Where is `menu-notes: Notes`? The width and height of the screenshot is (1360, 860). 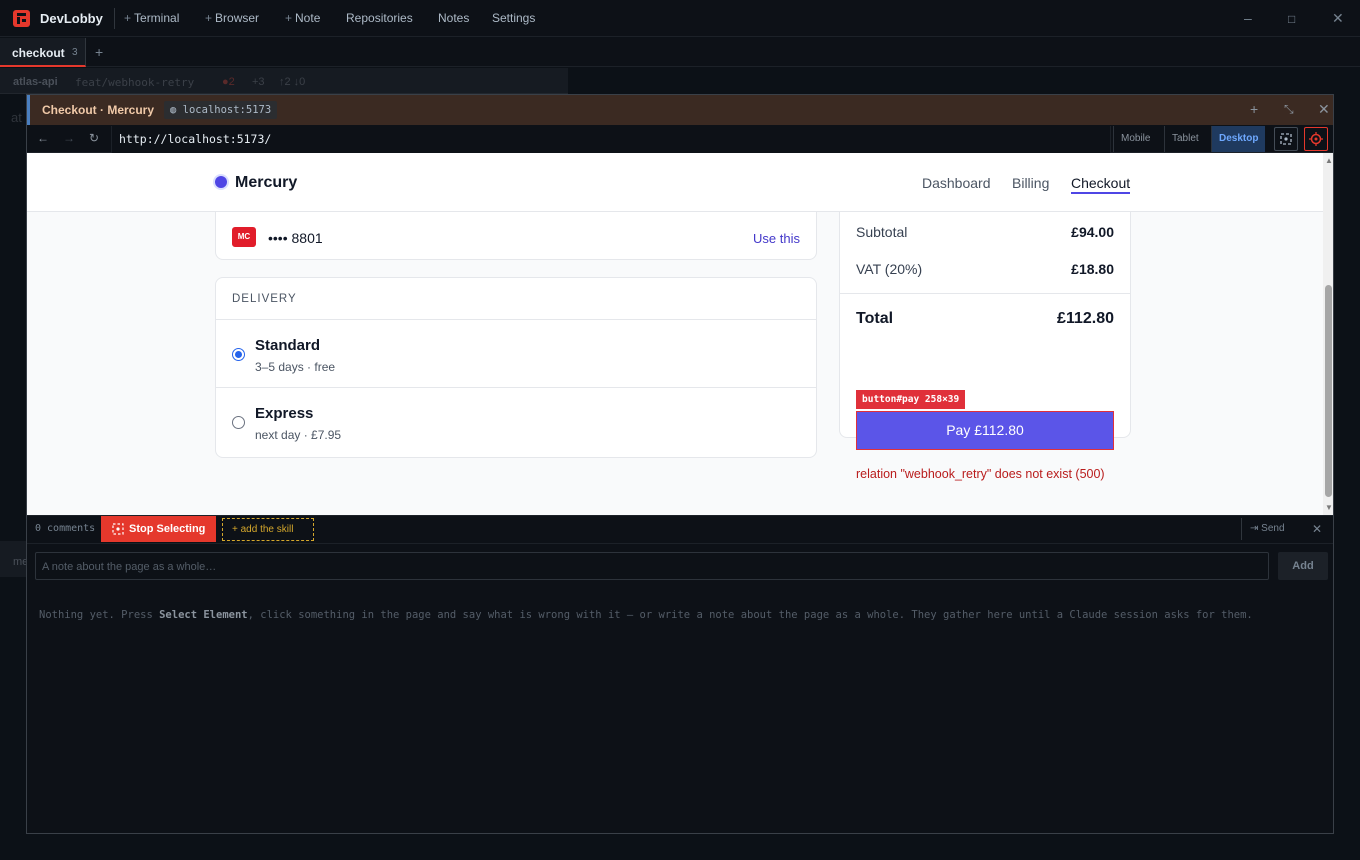
menu-notes: Notes is located at coordinates (453, 18).